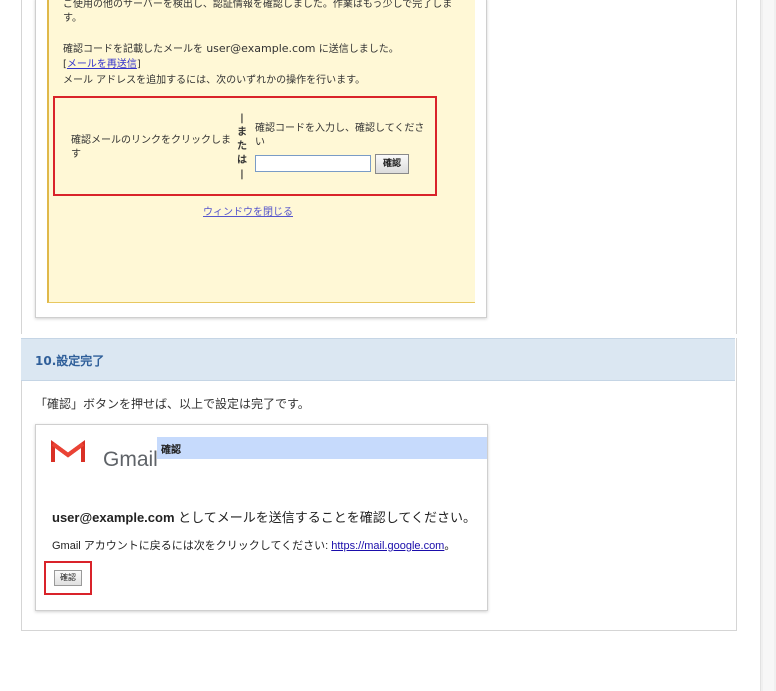  What do you see at coordinates (68, 451) in the screenshot?
I see `gmail-m-icon` at bounding box center [68, 451].